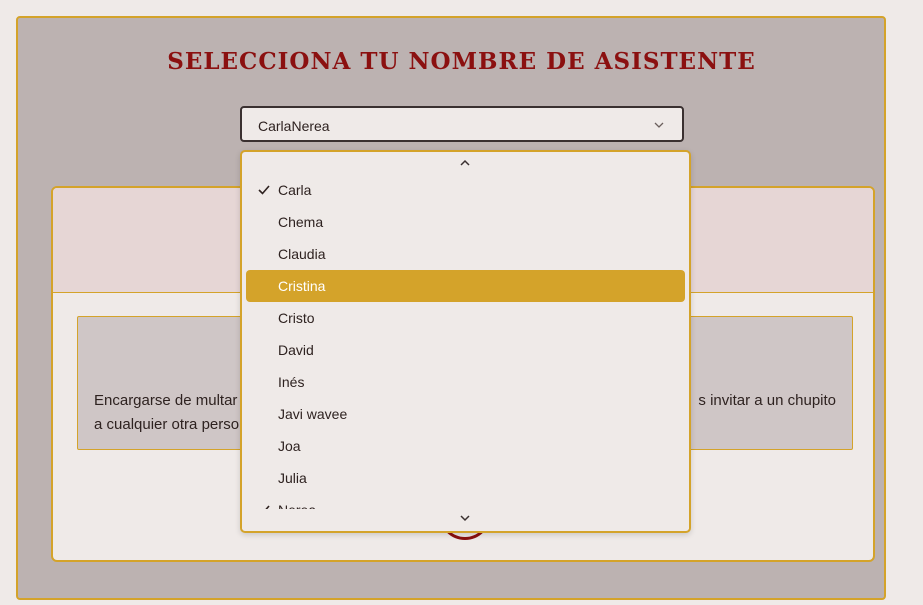 The height and width of the screenshot is (605, 923). Describe the element at coordinates (465, 446) in the screenshot. I see `option-joa: Joa` at that location.